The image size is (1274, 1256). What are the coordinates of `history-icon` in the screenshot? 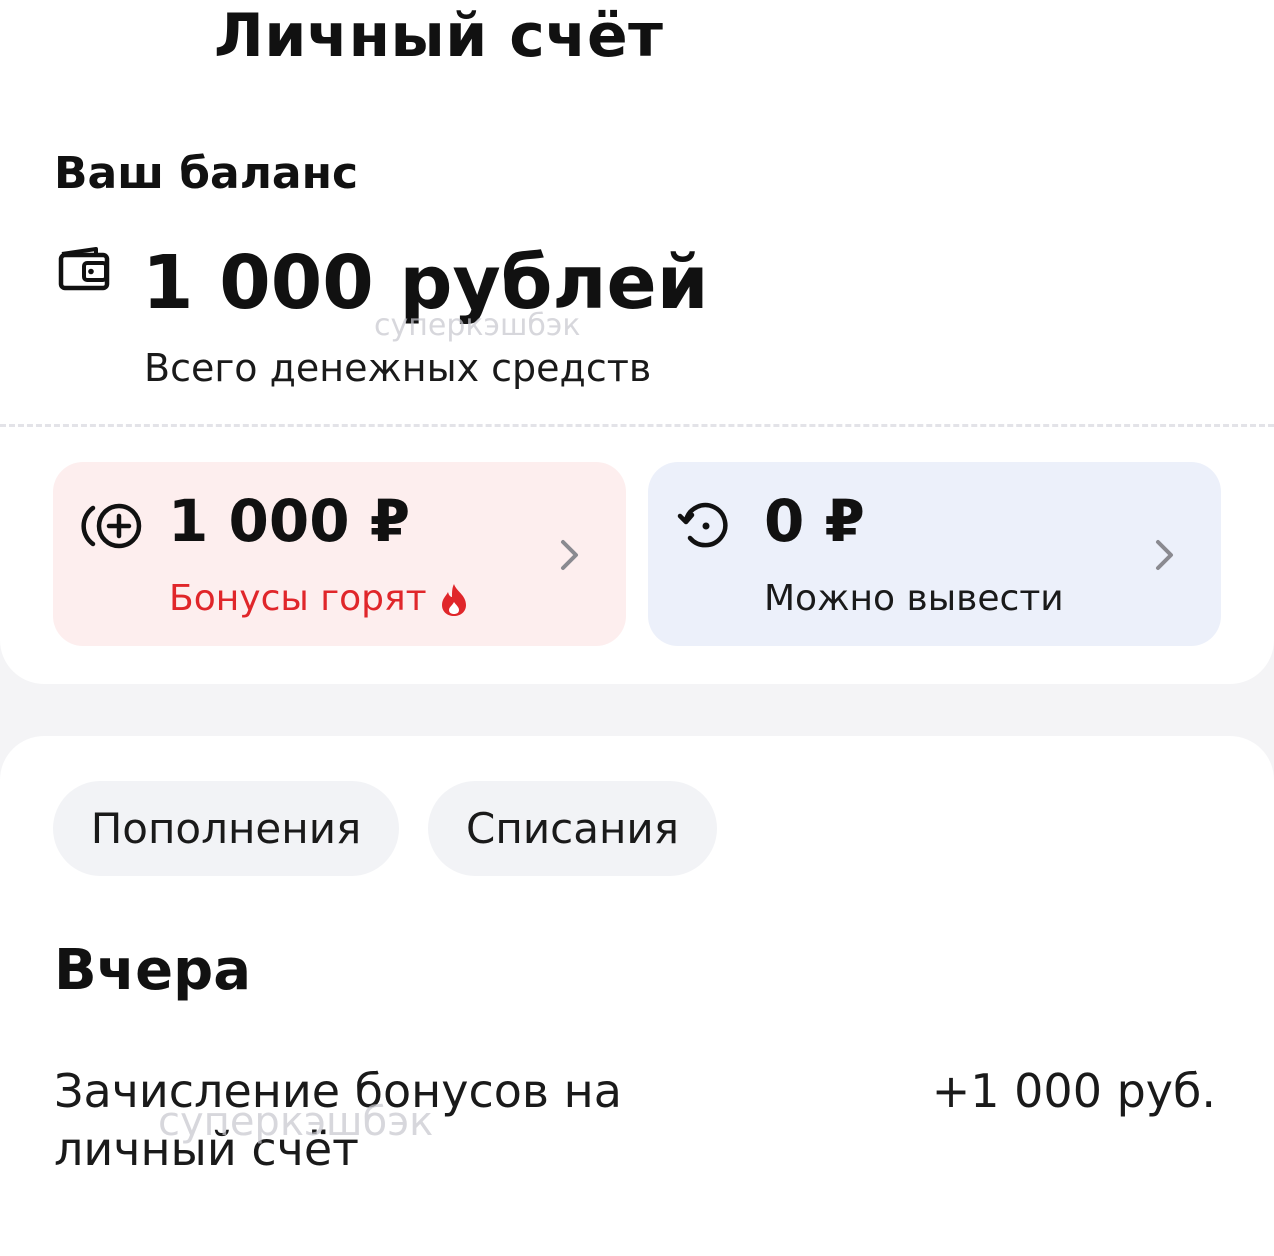 It's located at (702, 525).